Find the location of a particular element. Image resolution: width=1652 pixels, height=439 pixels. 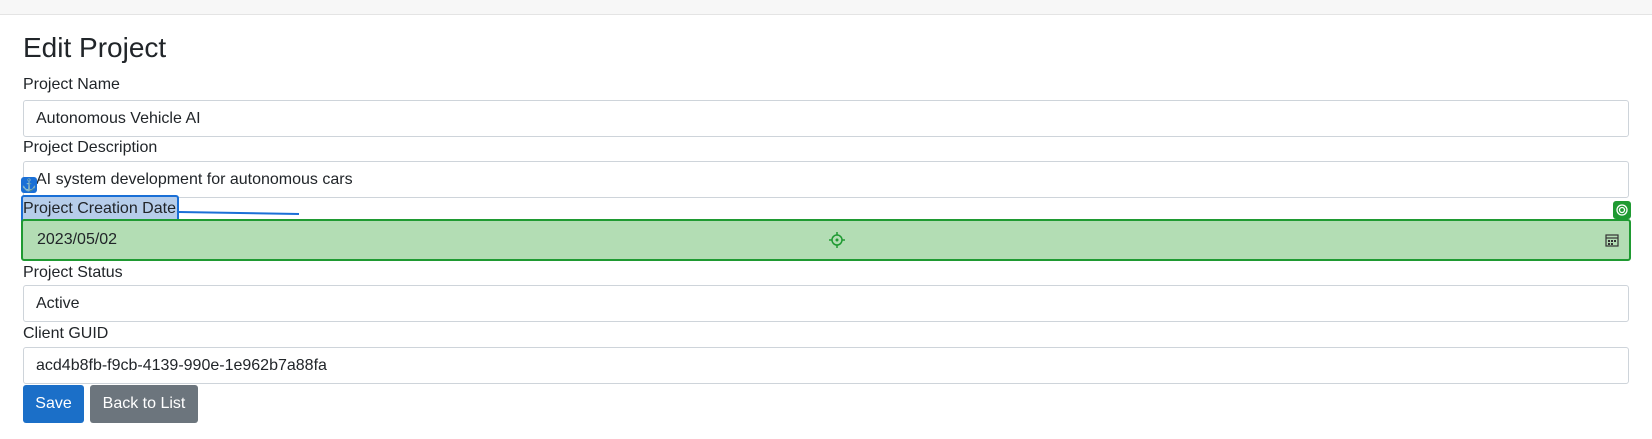

crosshair-icon is located at coordinates (837, 240).